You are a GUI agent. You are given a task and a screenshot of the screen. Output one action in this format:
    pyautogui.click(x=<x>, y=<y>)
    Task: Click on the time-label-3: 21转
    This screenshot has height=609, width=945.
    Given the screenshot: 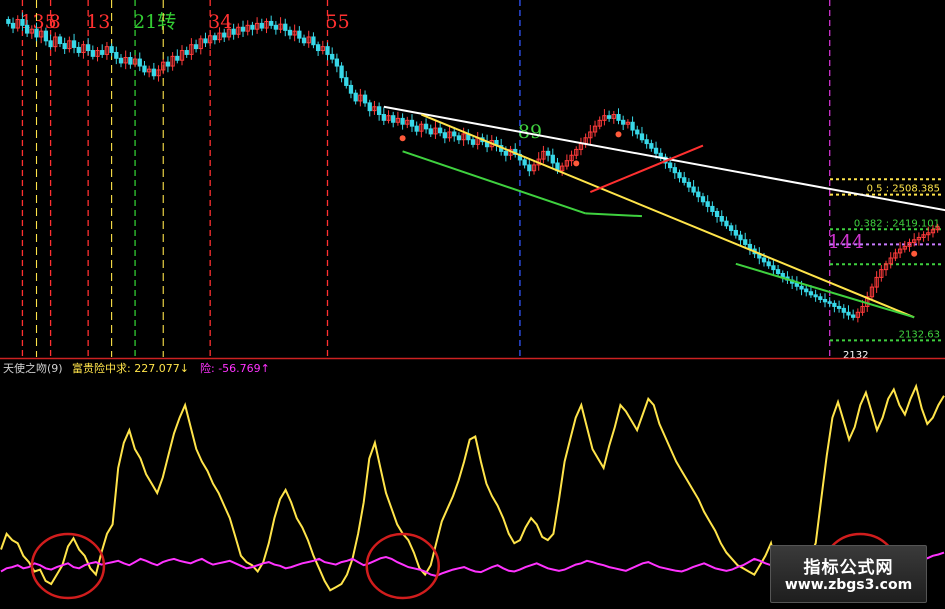 What is the action you would take?
    pyautogui.click(x=154, y=22)
    